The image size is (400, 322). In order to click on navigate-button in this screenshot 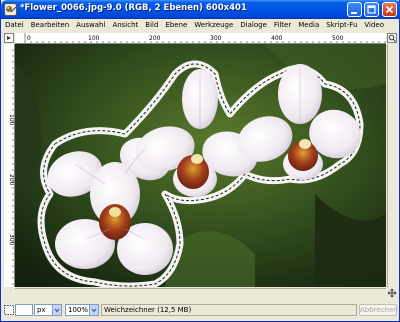, I will do `click(392, 293)`.